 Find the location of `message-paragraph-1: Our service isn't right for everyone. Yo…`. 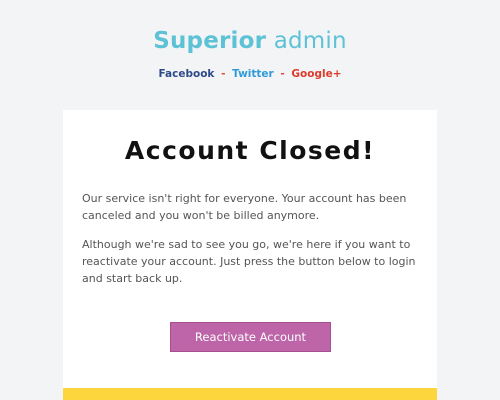

message-paragraph-1: Our service isn't right for everyone. Yo… is located at coordinates (244, 207).